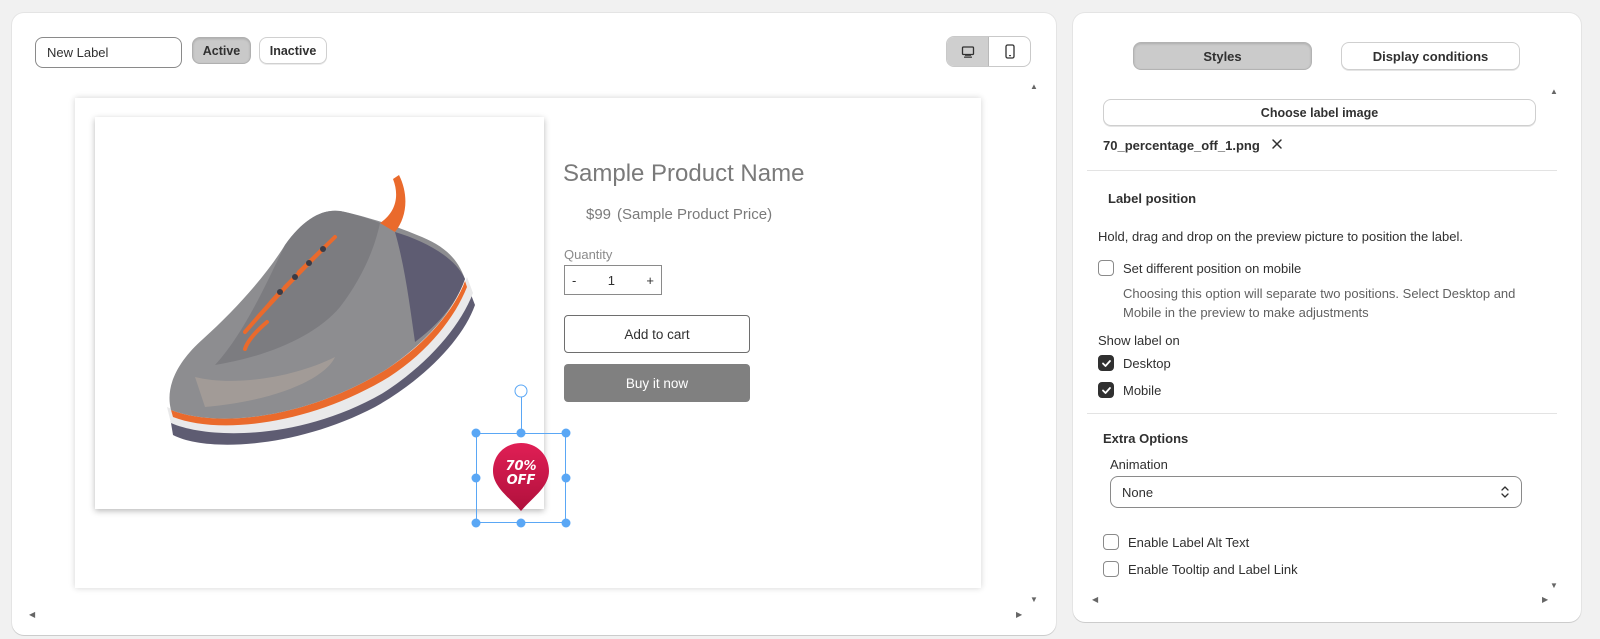 Image resolution: width=1600 pixels, height=639 pixels. Describe the element at coordinates (32, 615) in the screenshot. I see `scroll-left-arrow: ◀` at that location.